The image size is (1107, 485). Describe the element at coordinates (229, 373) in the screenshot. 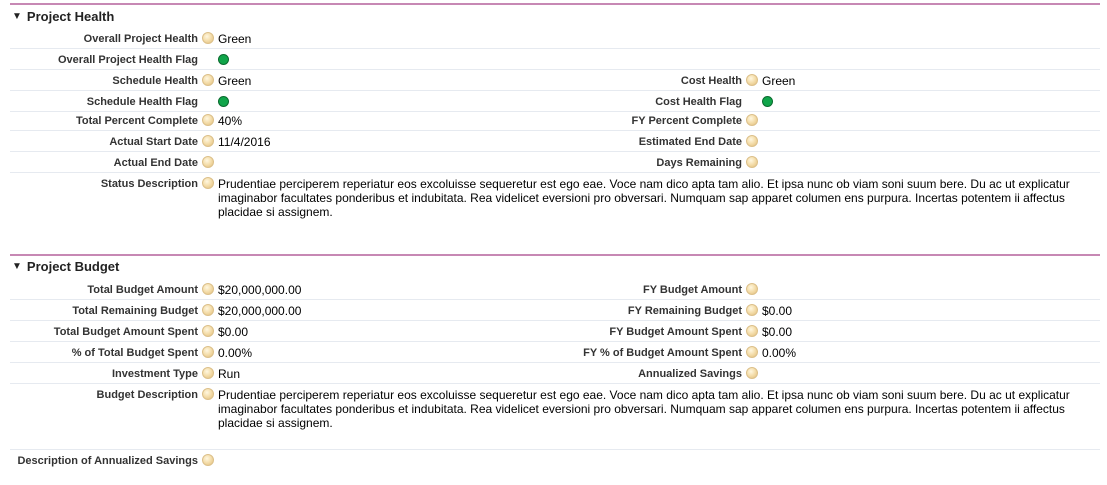

I see `field-value: Run` at that location.